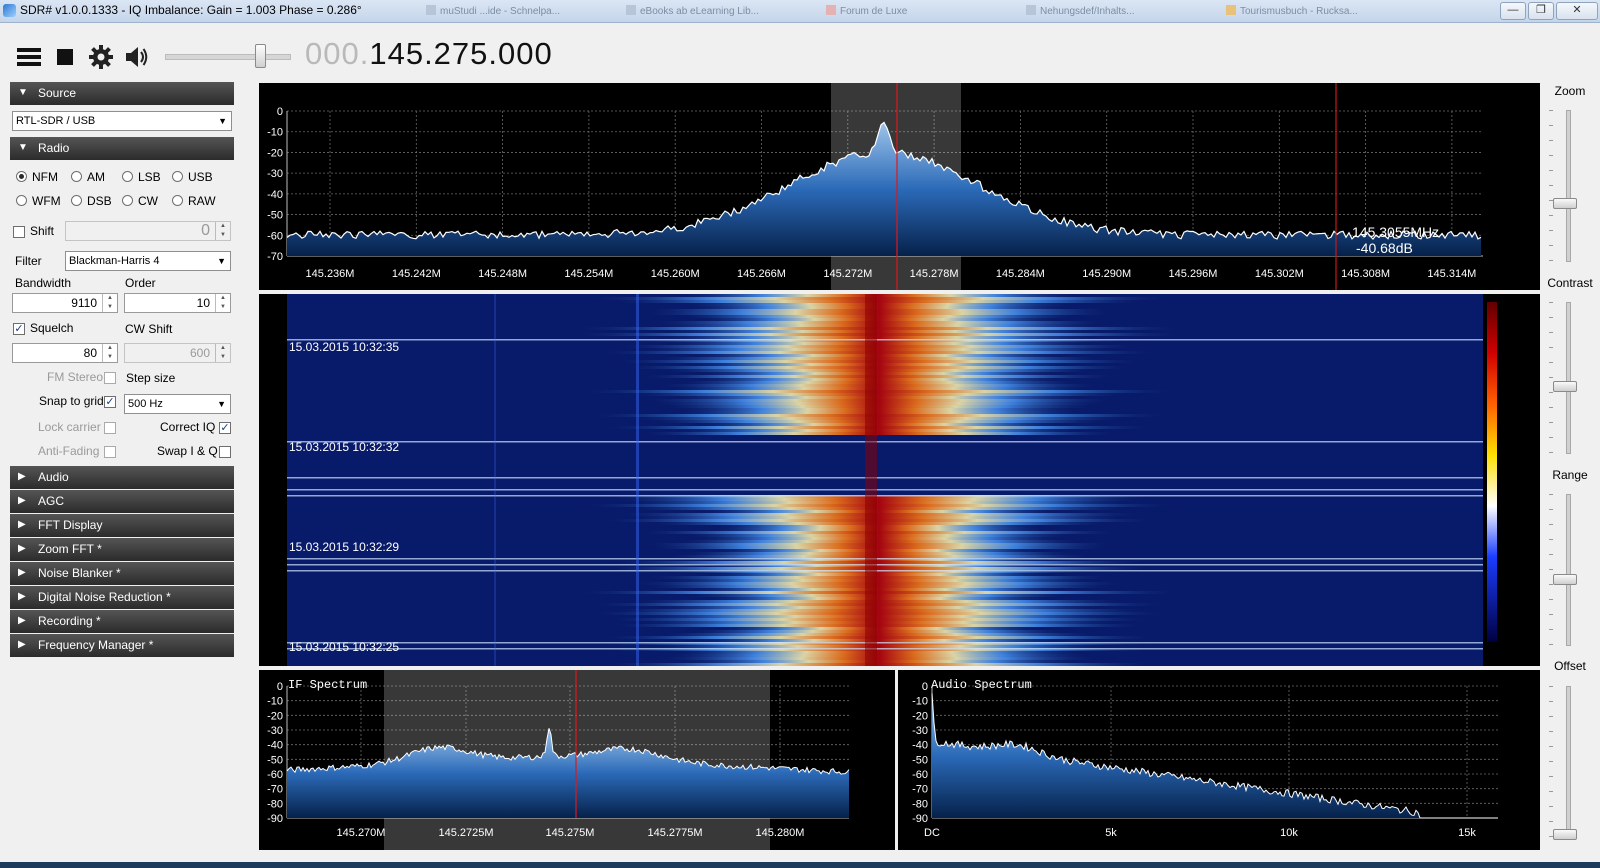 Image resolution: width=1600 pixels, height=868 pixels. I want to click on section-recording: ▶ Recording *, so click(122, 621).